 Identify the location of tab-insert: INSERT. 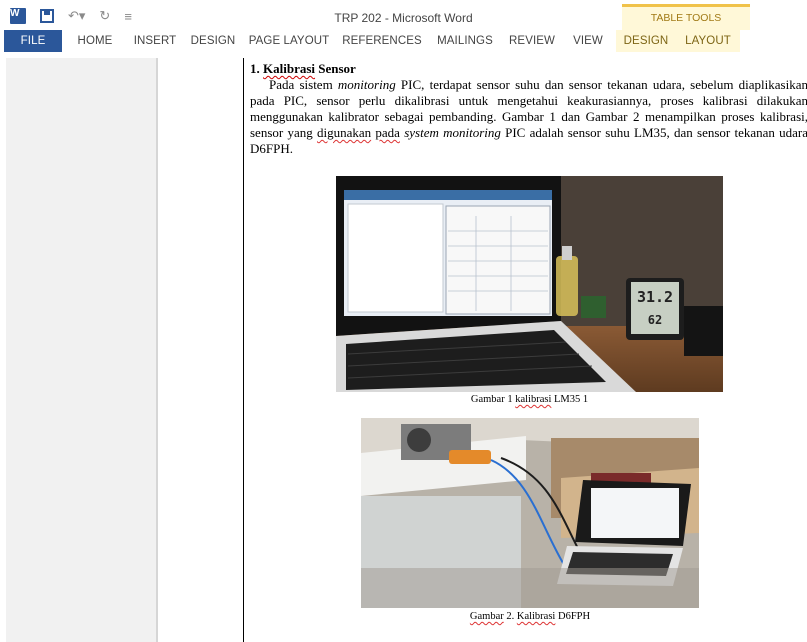
(155, 41).